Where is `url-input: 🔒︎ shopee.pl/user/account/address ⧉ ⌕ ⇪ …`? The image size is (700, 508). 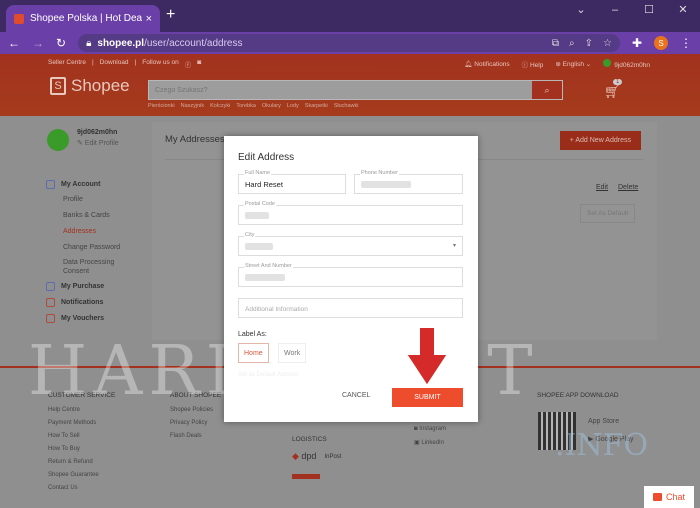
url-input: 🔒︎ shopee.pl/user/account/address ⧉ ⌕ ⇪ … is located at coordinates (349, 43).